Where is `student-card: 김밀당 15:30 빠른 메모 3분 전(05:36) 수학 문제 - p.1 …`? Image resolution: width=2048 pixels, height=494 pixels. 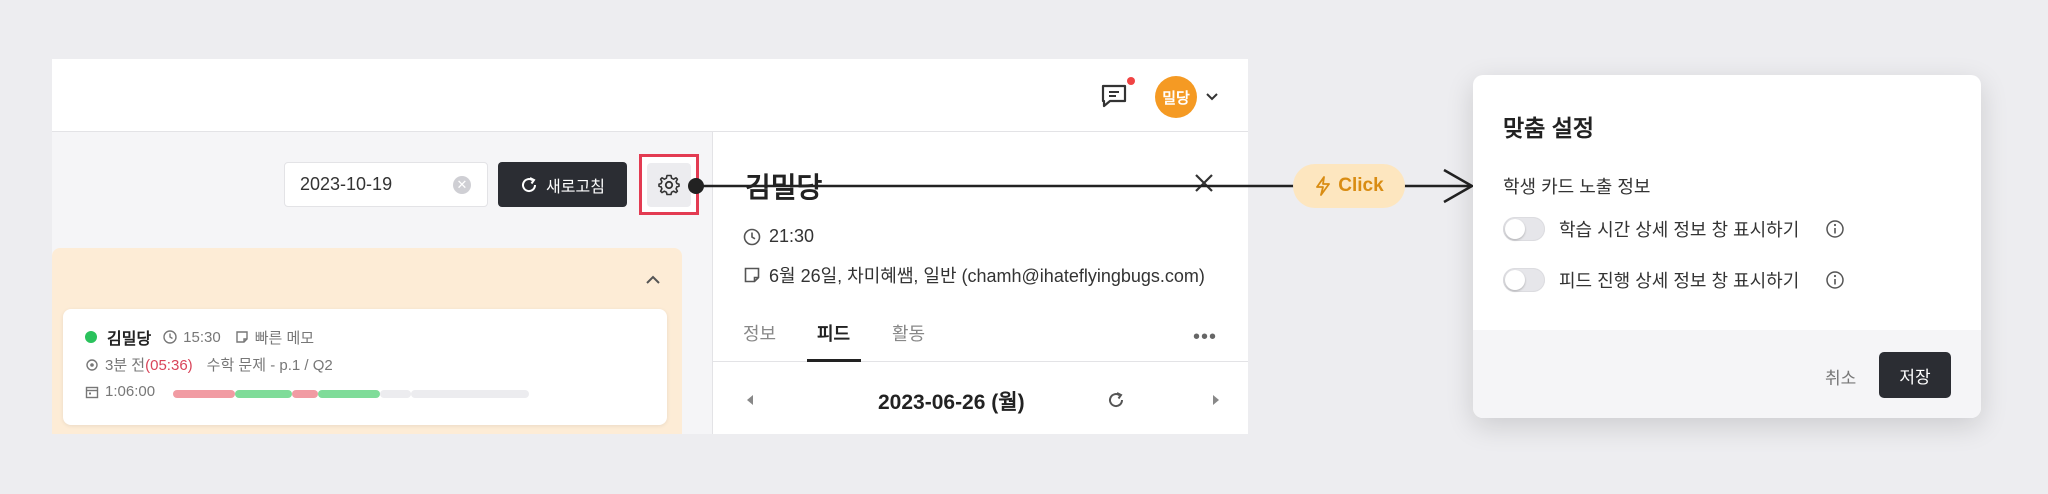 student-card: 김밀당 15:30 빠른 메모 3분 전(05:36) 수학 문제 - p.1 … is located at coordinates (365, 367).